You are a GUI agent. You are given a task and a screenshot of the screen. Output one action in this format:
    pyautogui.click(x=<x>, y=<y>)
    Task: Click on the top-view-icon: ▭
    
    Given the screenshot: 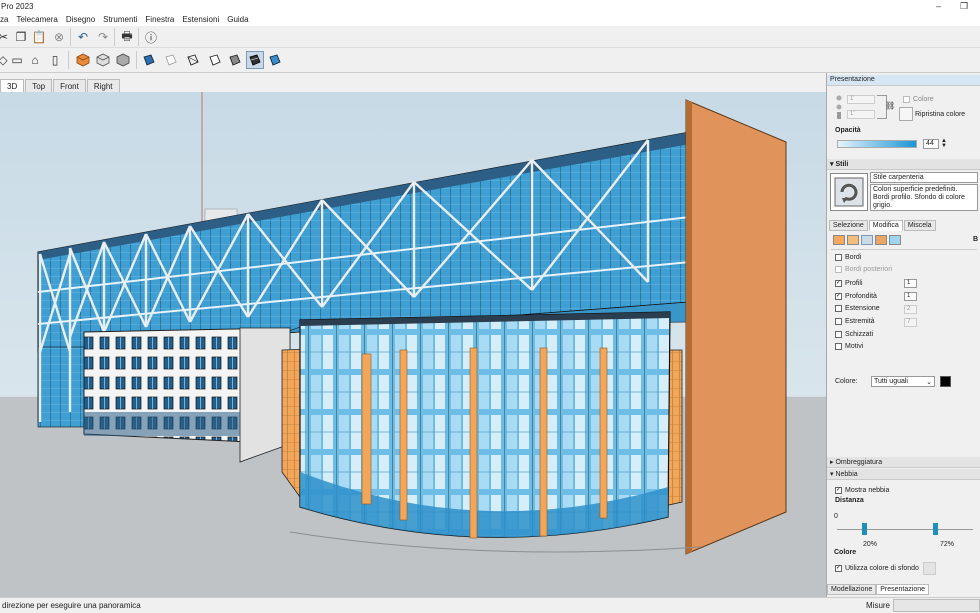 What is the action you would take?
    pyautogui.click(x=17, y=60)
    